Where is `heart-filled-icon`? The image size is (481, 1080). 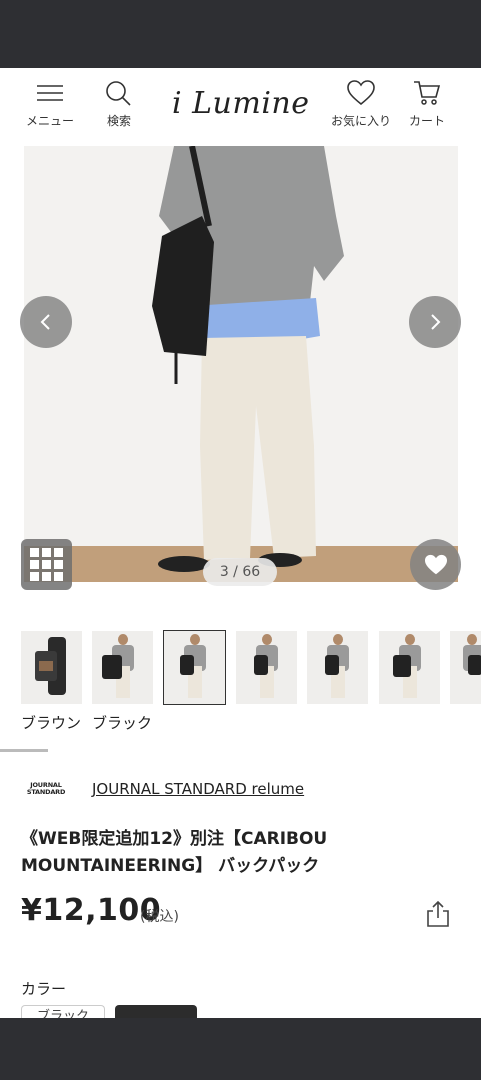
heart-filled-icon is located at coordinates (435, 564).